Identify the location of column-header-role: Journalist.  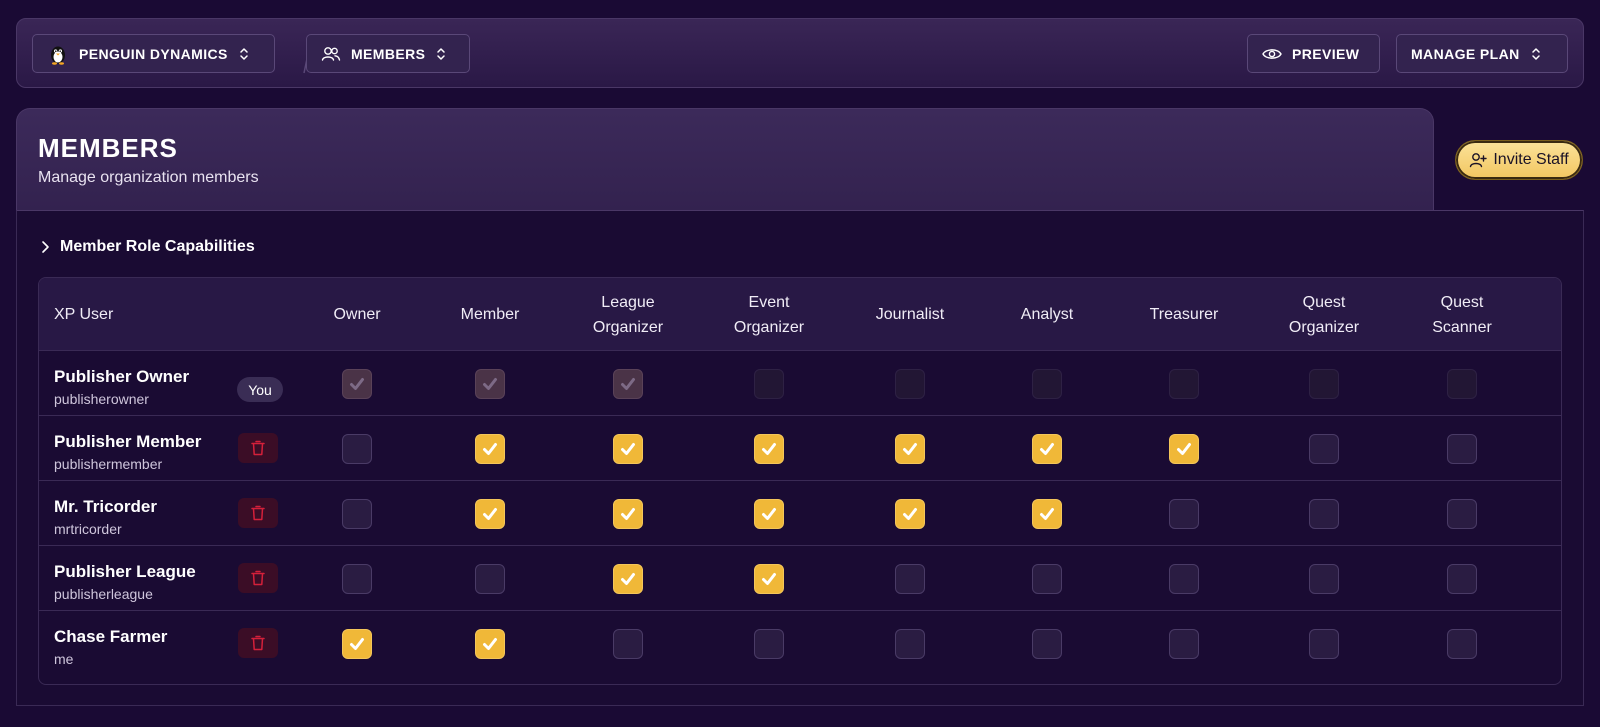
(910, 314).